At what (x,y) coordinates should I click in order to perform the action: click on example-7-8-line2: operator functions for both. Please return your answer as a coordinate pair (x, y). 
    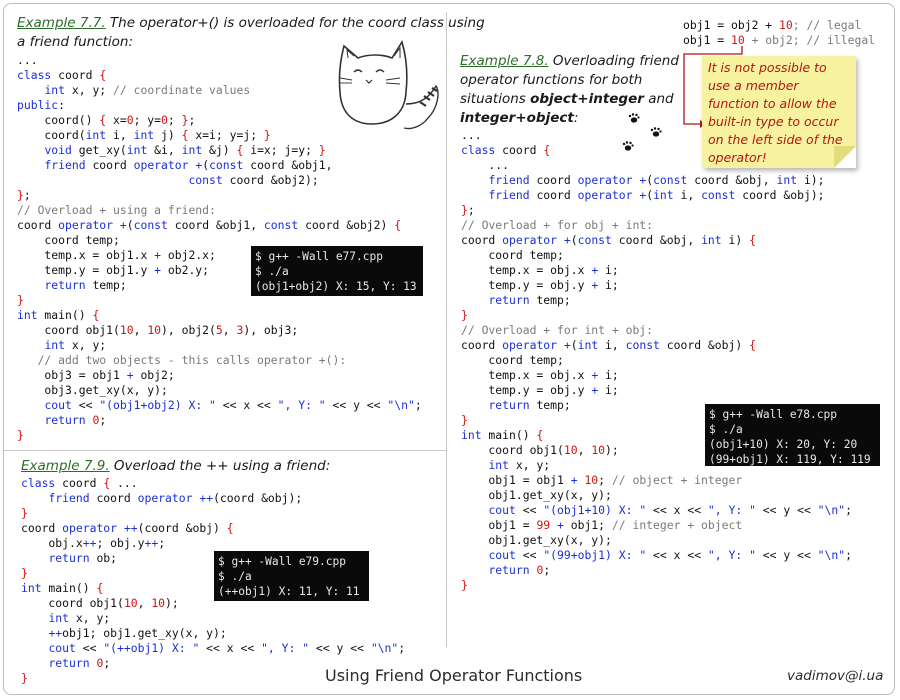
    Looking at the image, I should click on (551, 80).